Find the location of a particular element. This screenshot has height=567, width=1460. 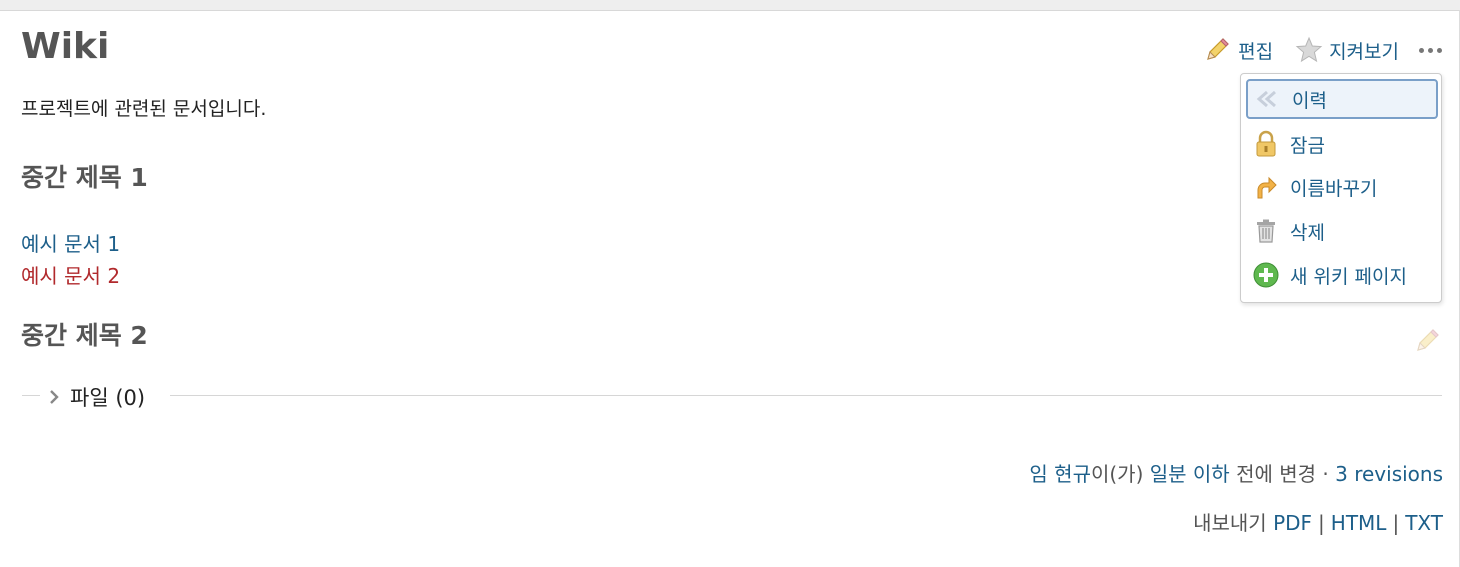

export-links: 내보내기 PDF | HTML | TXT is located at coordinates (1318, 521).